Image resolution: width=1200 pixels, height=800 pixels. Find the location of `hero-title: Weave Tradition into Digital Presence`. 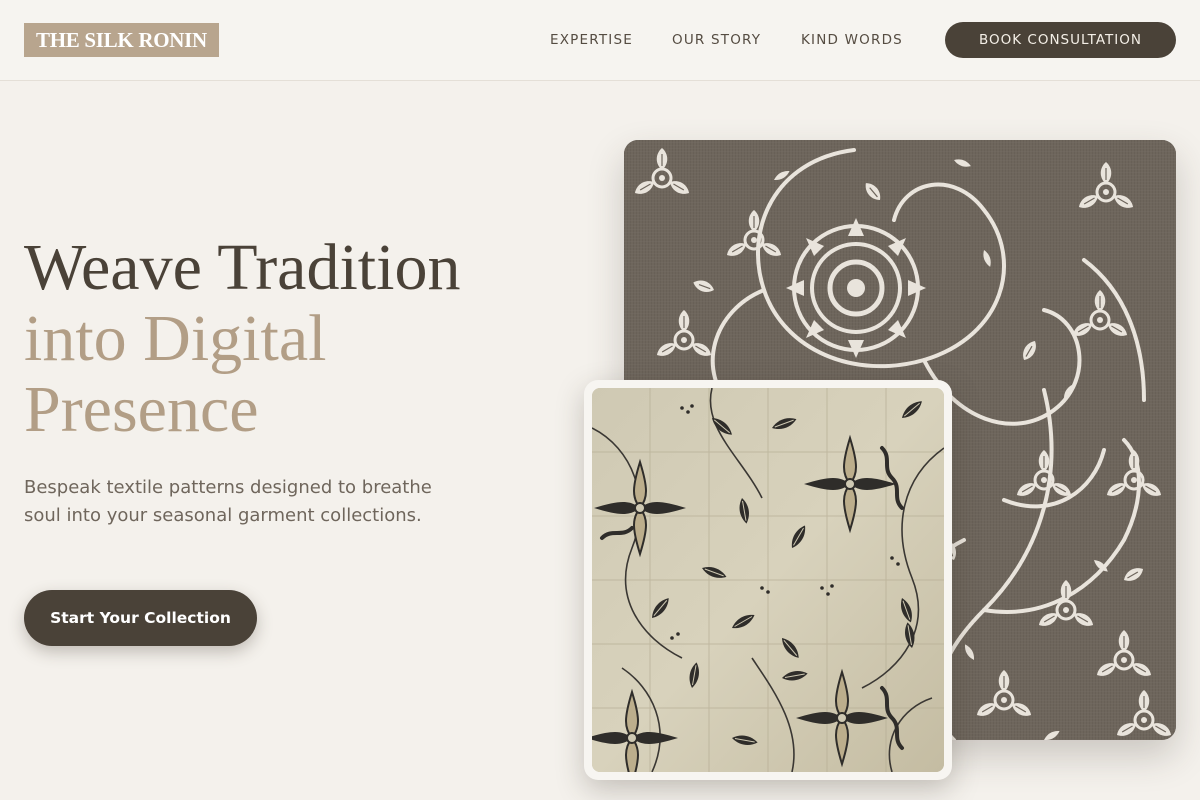

hero-title: Weave Tradition into Digital Presence is located at coordinates (294, 338).